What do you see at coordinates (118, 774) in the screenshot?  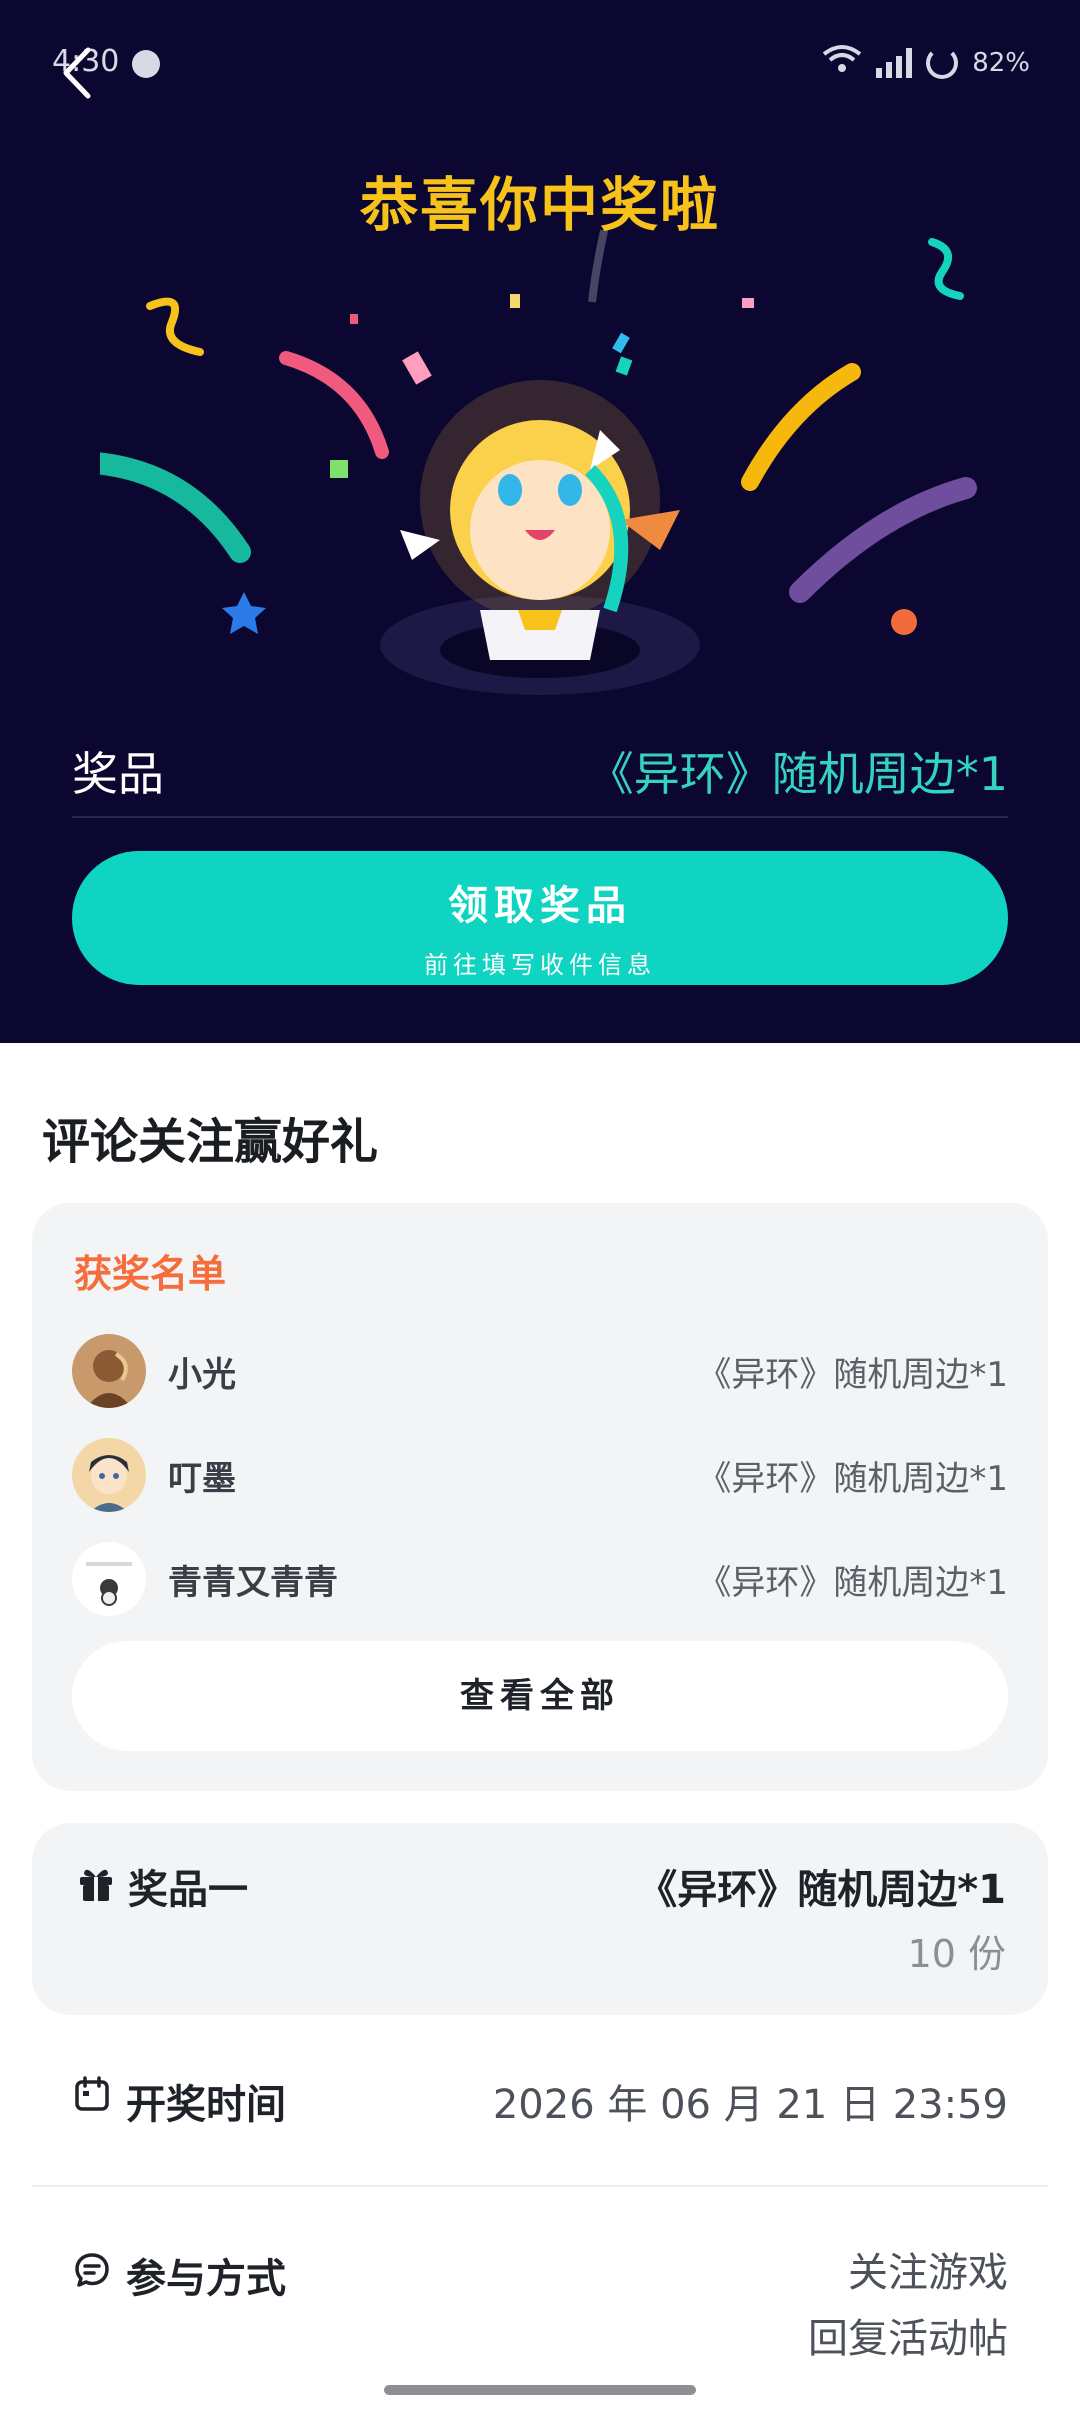 I see `hero-prize-label: 奖品` at bounding box center [118, 774].